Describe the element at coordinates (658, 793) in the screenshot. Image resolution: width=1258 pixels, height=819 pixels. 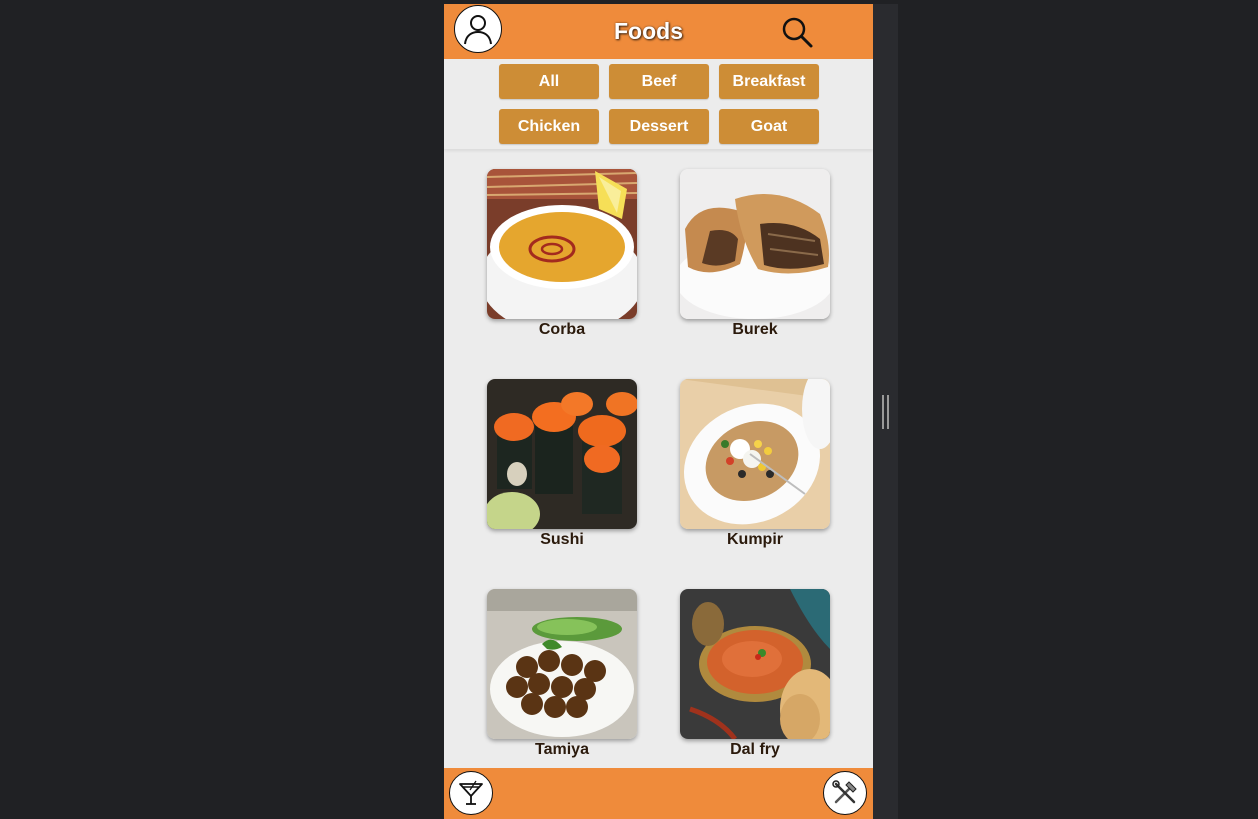
I see `bottom-nav-bar` at that location.